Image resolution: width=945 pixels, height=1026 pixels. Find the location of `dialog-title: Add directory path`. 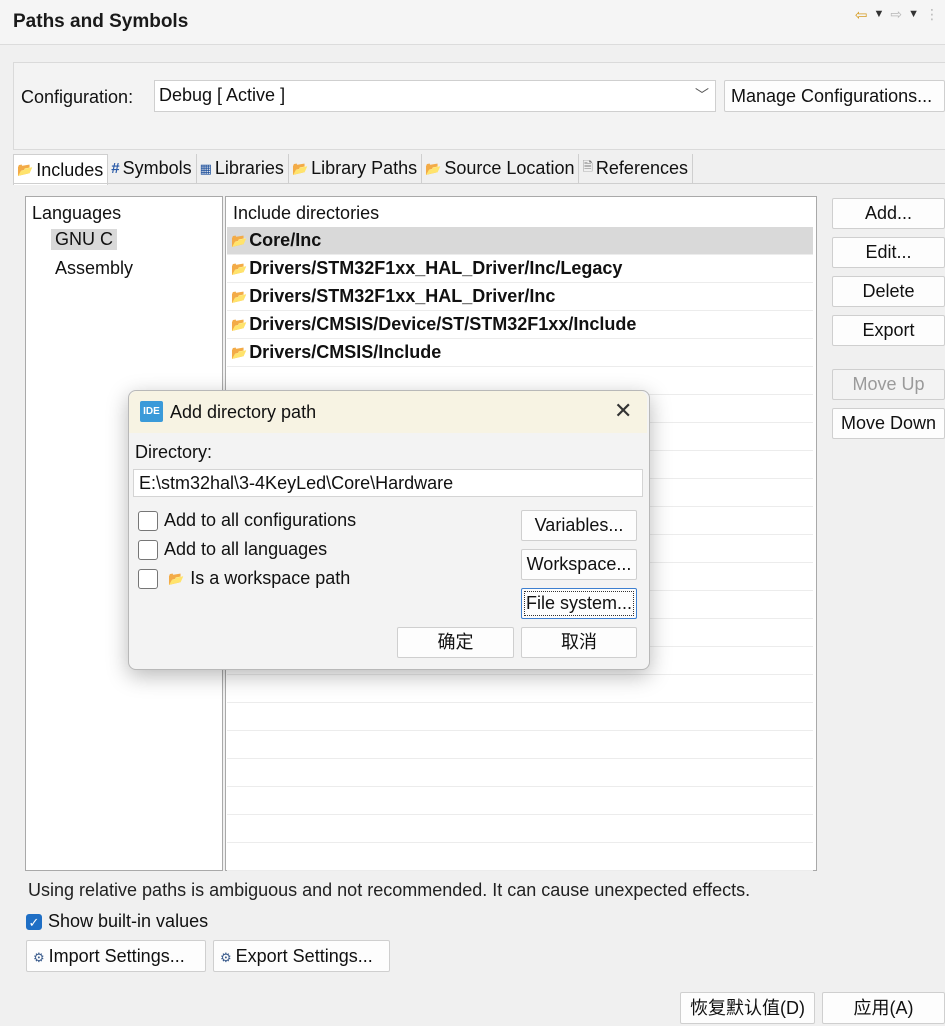

dialog-title: Add directory path is located at coordinates (243, 412).